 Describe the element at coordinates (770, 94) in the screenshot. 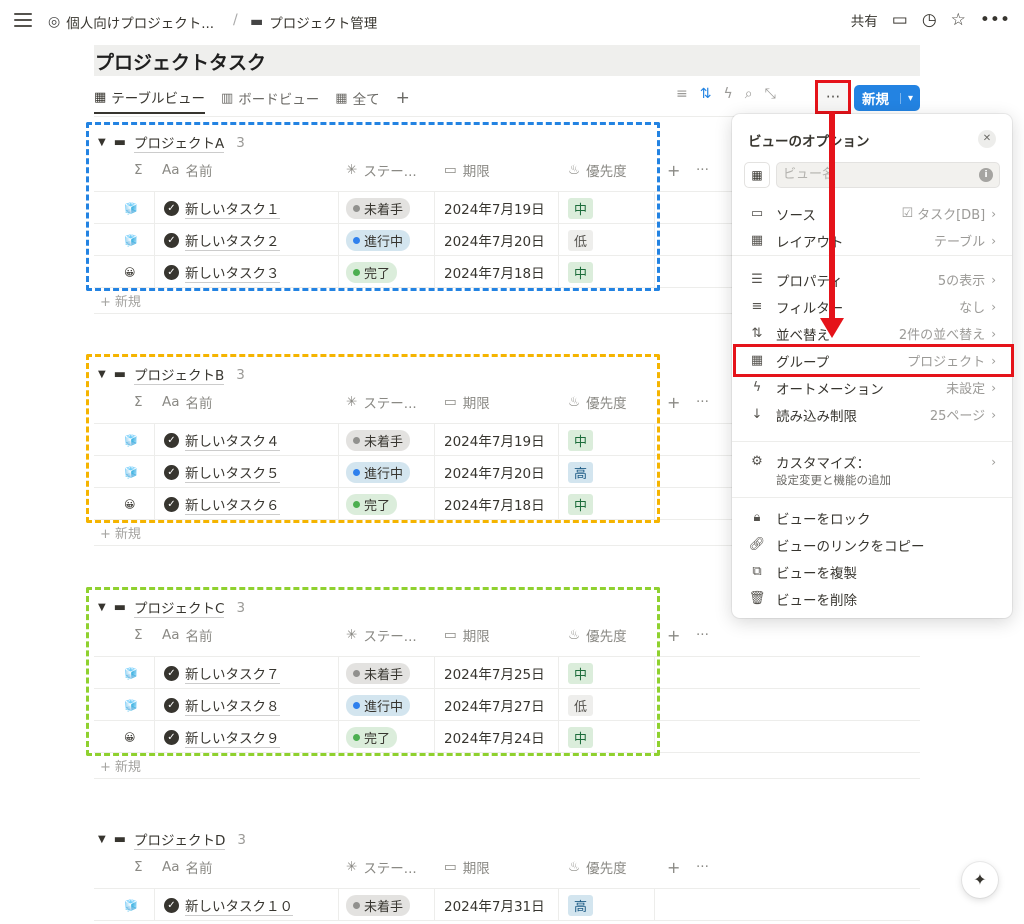

I see `expand-icon: ⤡` at that location.